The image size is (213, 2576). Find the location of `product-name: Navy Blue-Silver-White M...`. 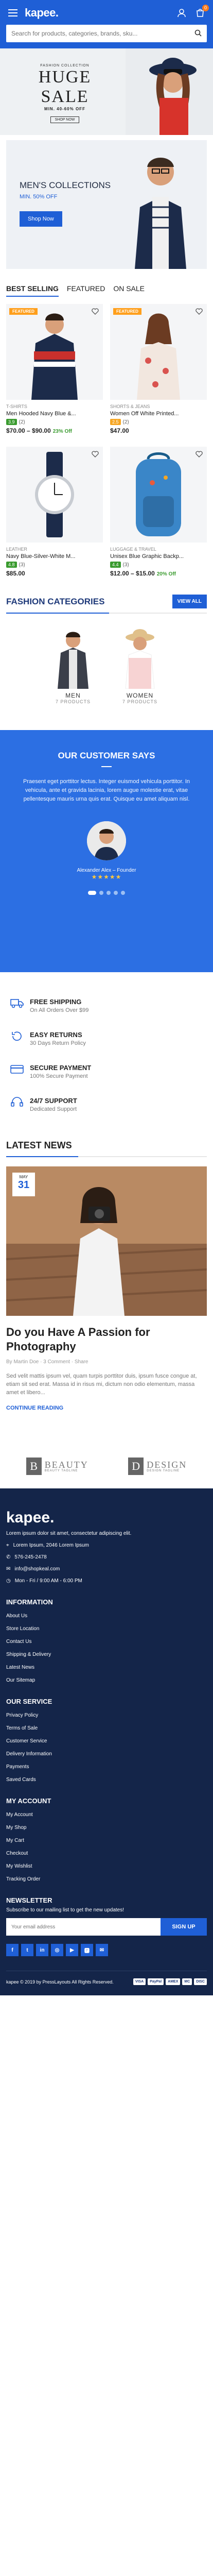

product-name: Navy Blue-Silver-White M... is located at coordinates (54, 556).